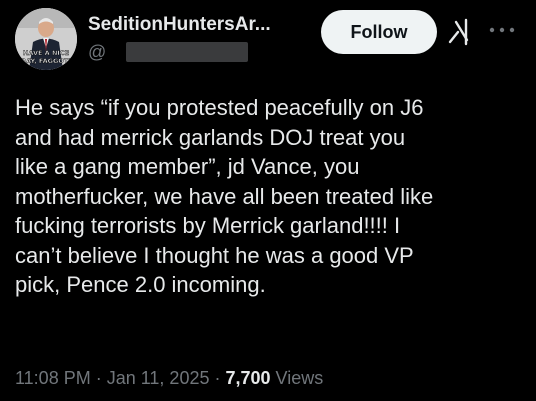  Describe the element at coordinates (297, 378) in the screenshot. I see `views-label: Views` at that location.